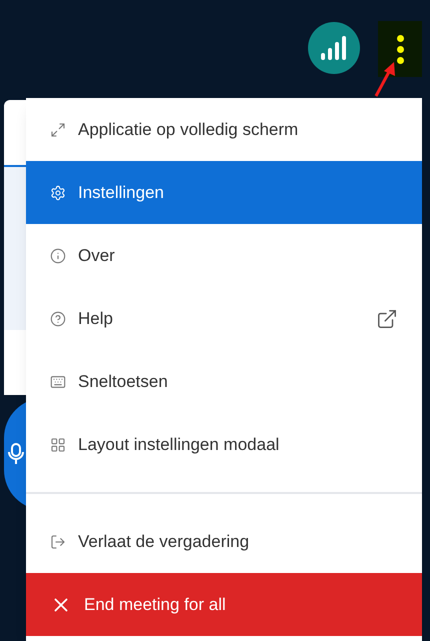 The image size is (430, 641). What do you see at coordinates (16, 454) in the screenshot?
I see `microphone-icon` at bounding box center [16, 454].